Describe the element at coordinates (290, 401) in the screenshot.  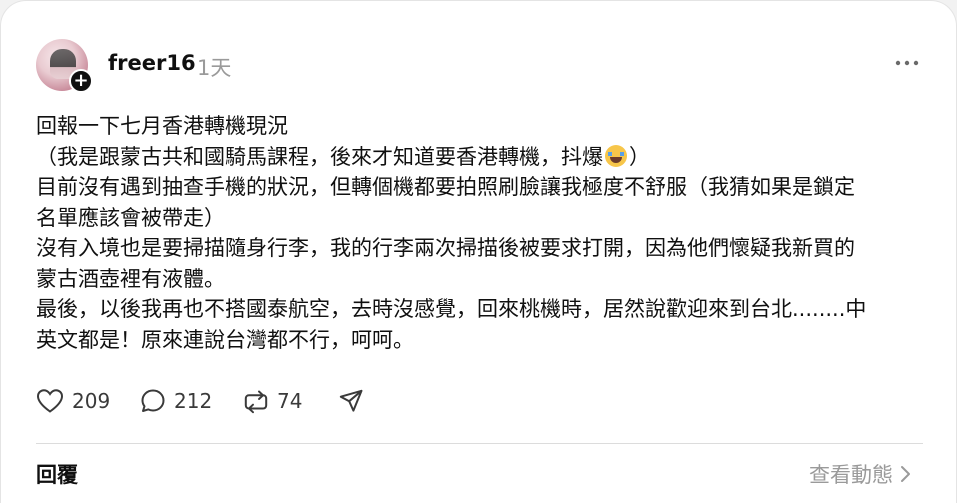
I see `repost-count: 74` at that location.